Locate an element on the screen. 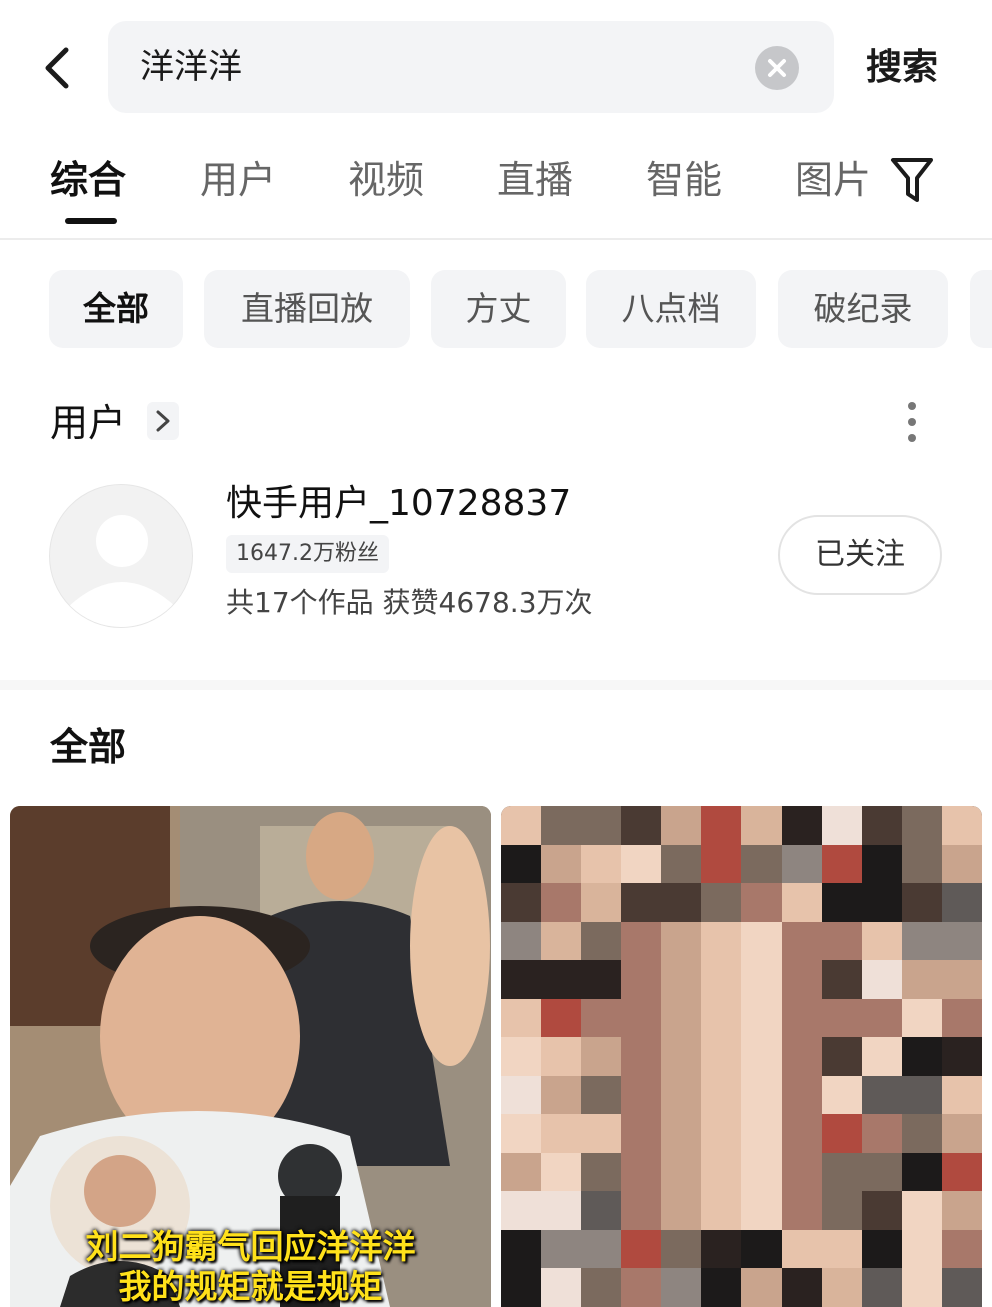  tab-videos: 视频 is located at coordinates (386, 180).